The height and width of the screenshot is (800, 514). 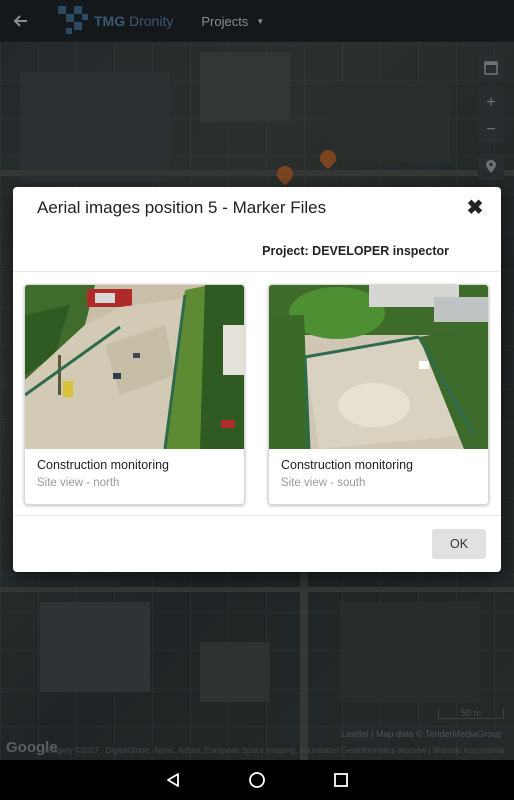 I want to click on map-scale: 50 m, so click(x=470, y=713).